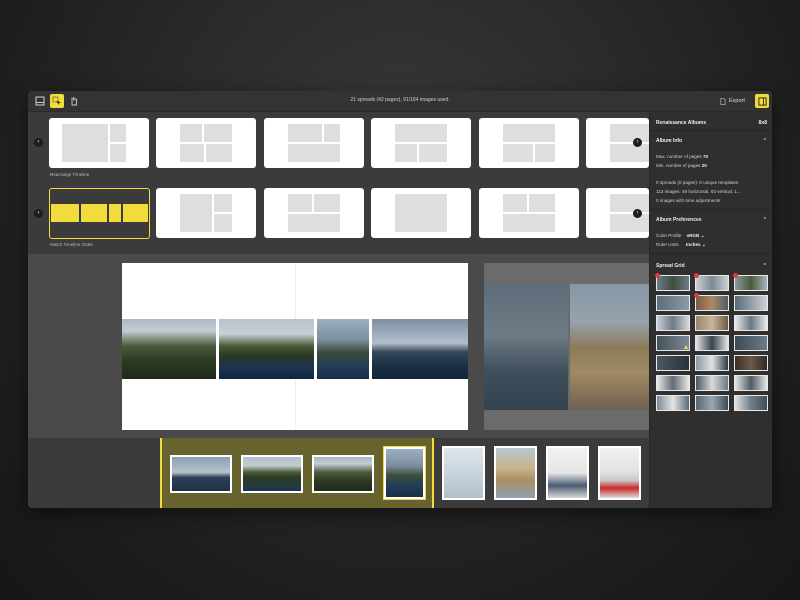 This screenshot has width=800, height=600. I want to click on selection-start-handle, so click(161, 473).